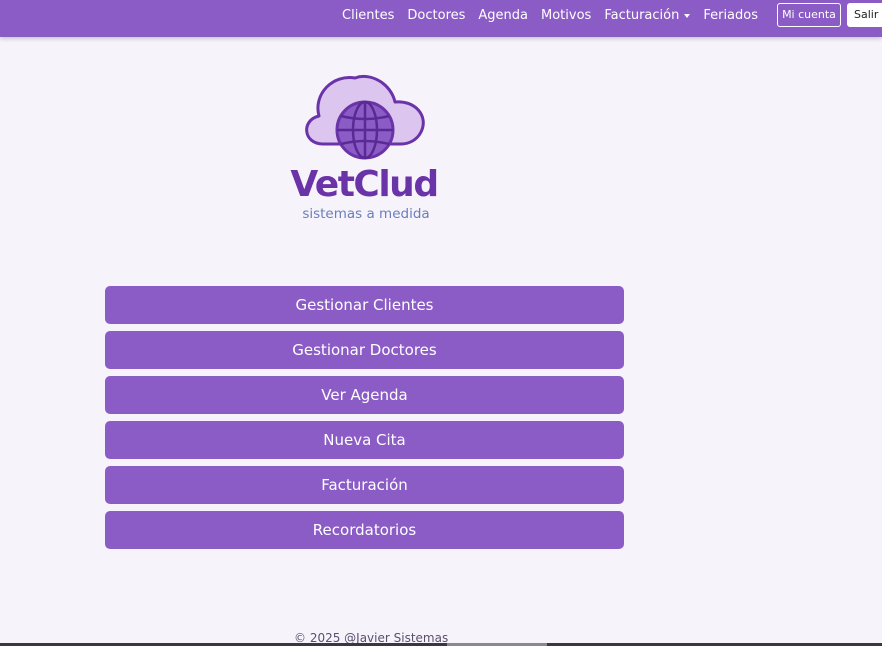 The height and width of the screenshot is (646, 882). Describe the element at coordinates (364, 305) in the screenshot. I see `manage-clients-button: Gestionar Clientes` at that location.